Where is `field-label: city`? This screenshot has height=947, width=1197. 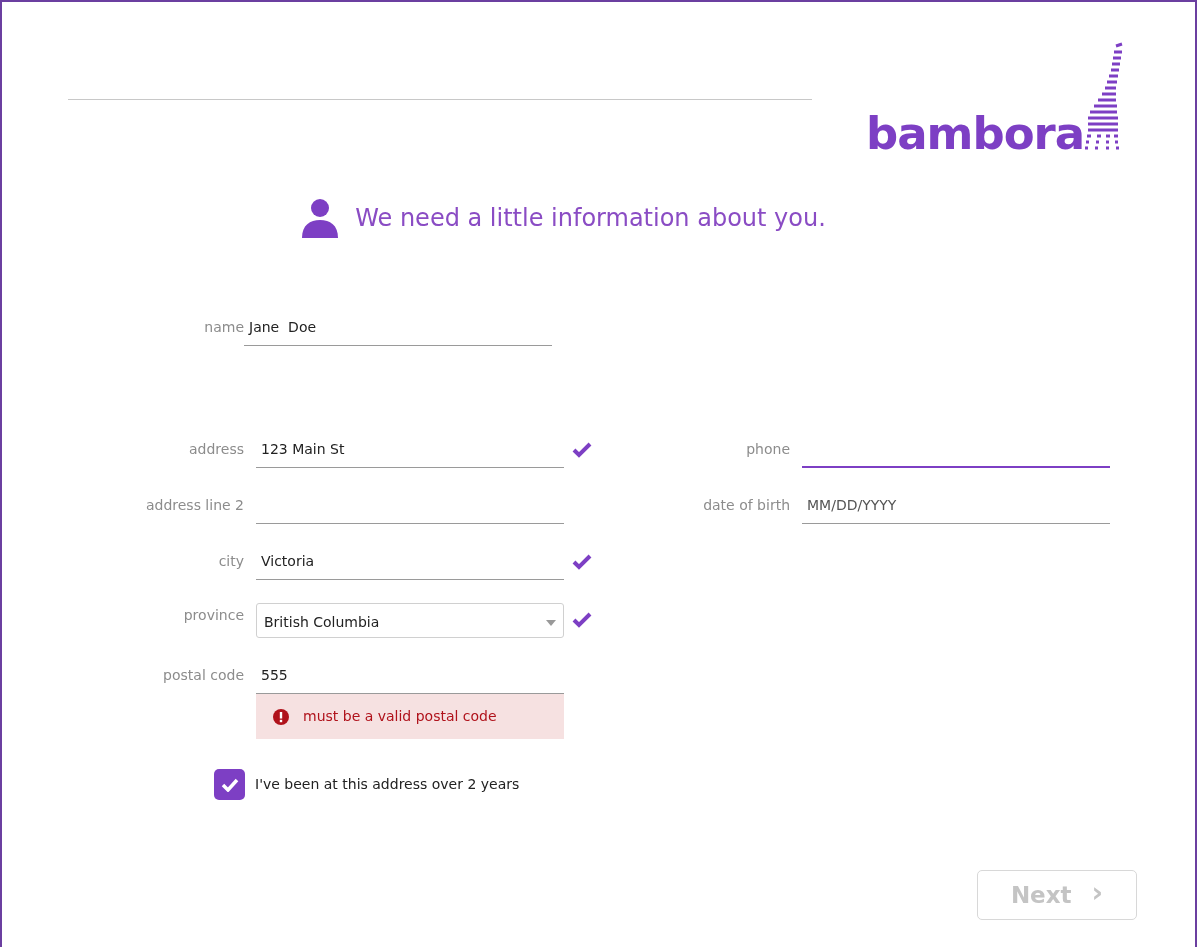 field-label: city is located at coordinates (230, 561).